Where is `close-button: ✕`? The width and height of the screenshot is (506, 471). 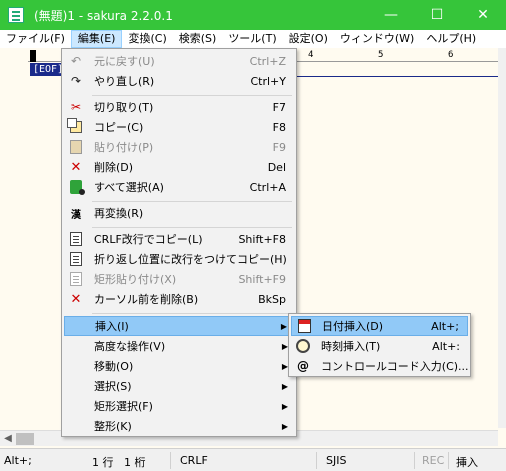 close-button: ✕ is located at coordinates (483, 15).